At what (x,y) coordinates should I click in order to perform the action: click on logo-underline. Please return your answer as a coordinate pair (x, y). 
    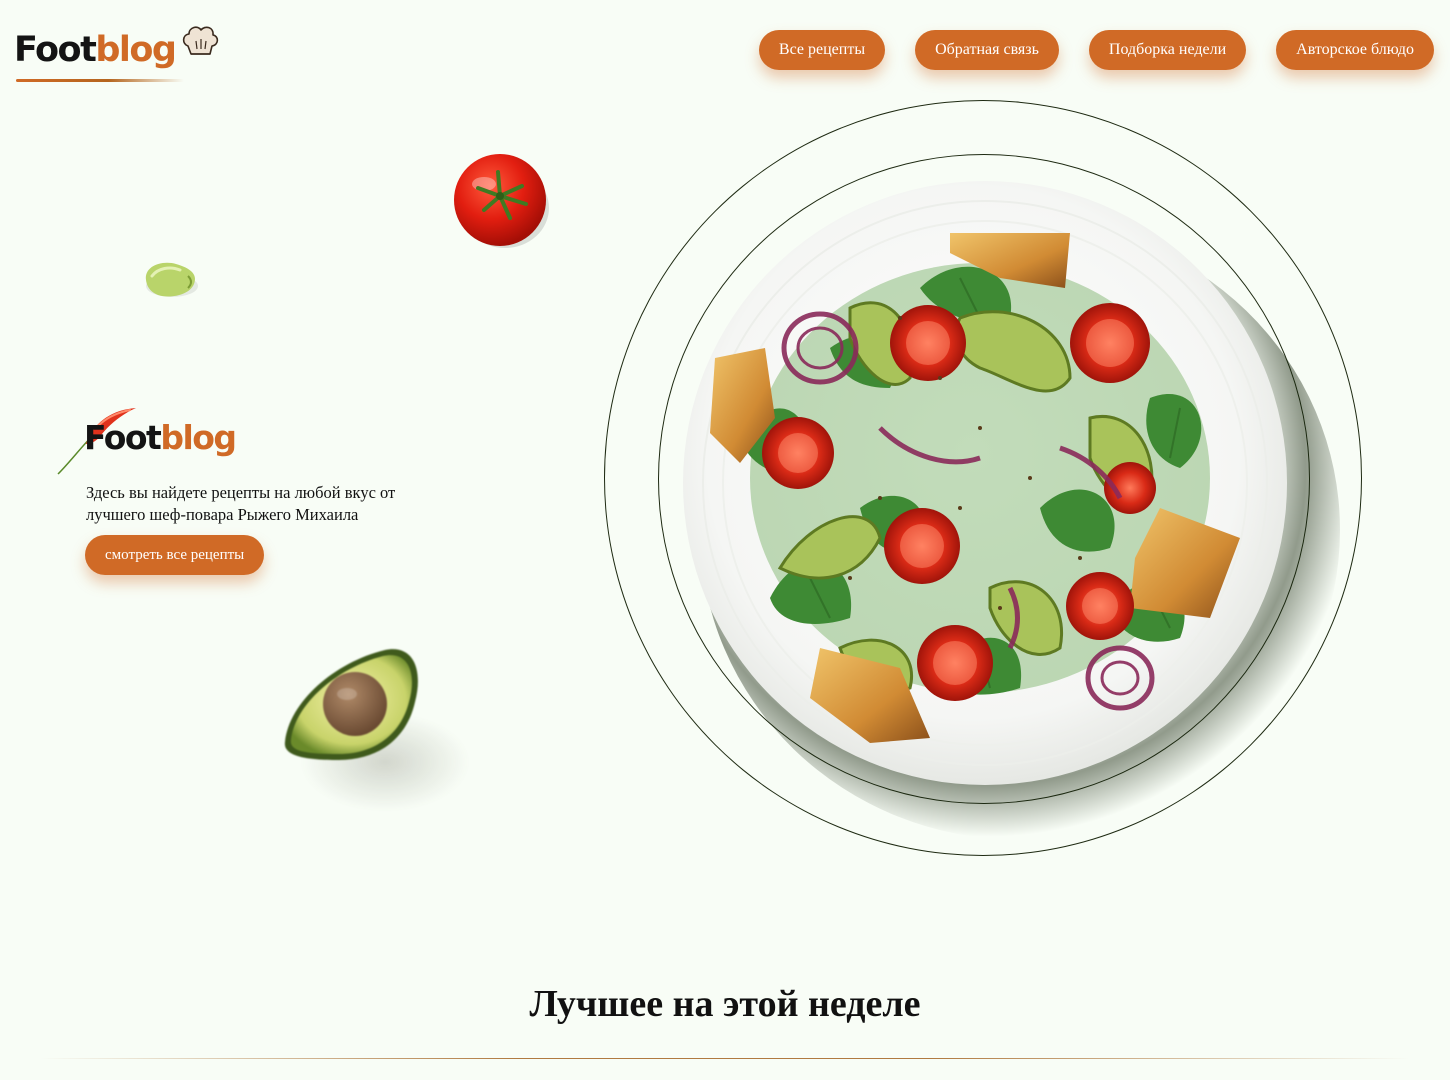
    Looking at the image, I should click on (100, 80).